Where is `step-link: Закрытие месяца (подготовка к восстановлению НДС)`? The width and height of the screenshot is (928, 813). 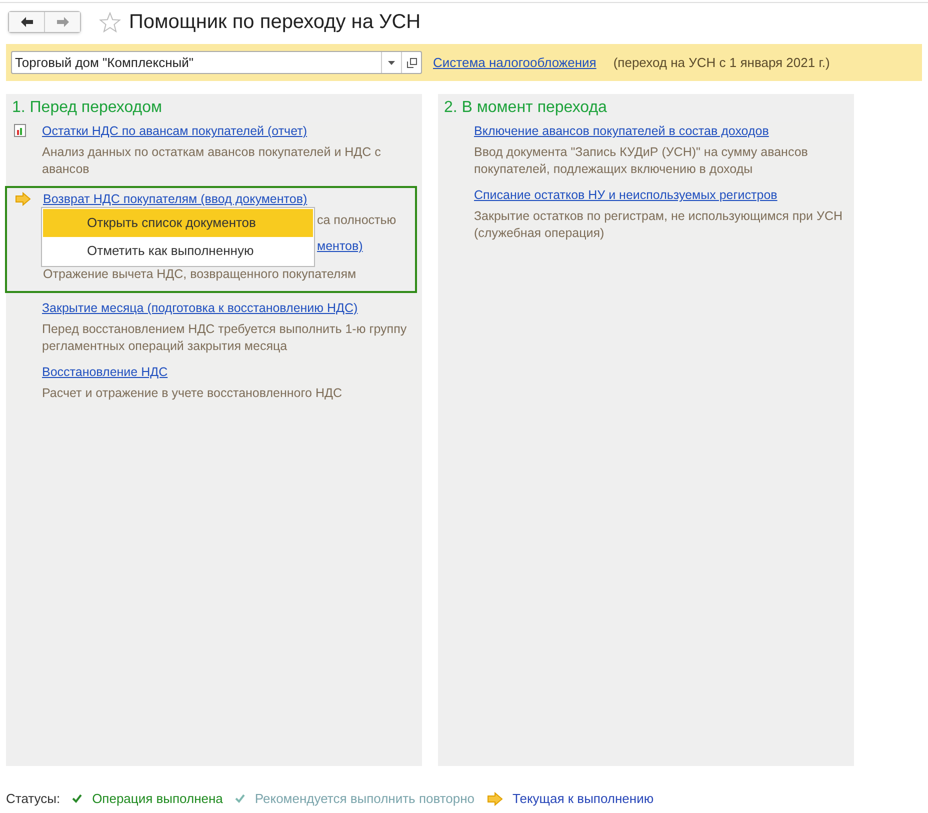 step-link: Закрытие месяца (подготовка к восстановлению НДС) is located at coordinates (200, 308).